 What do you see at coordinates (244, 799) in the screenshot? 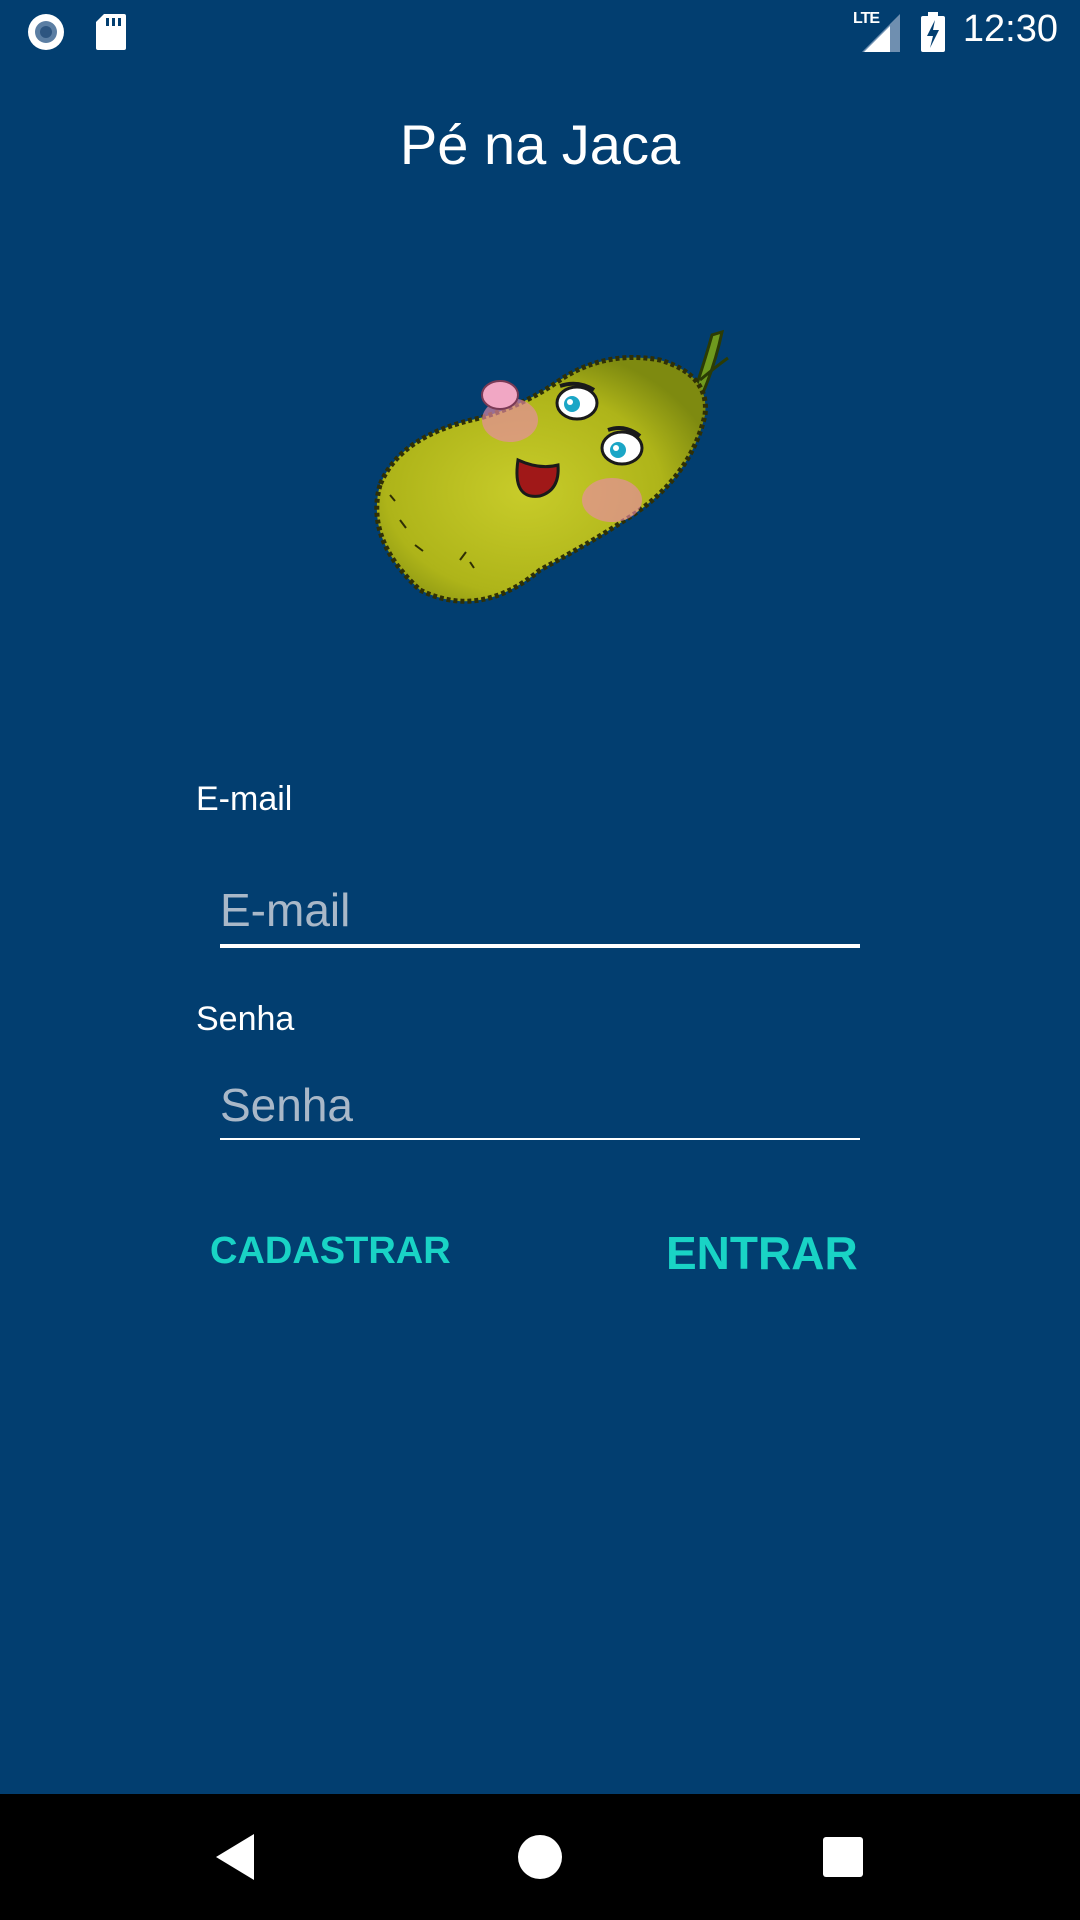
I see `email-label: E-mail` at bounding box center [244, 799].